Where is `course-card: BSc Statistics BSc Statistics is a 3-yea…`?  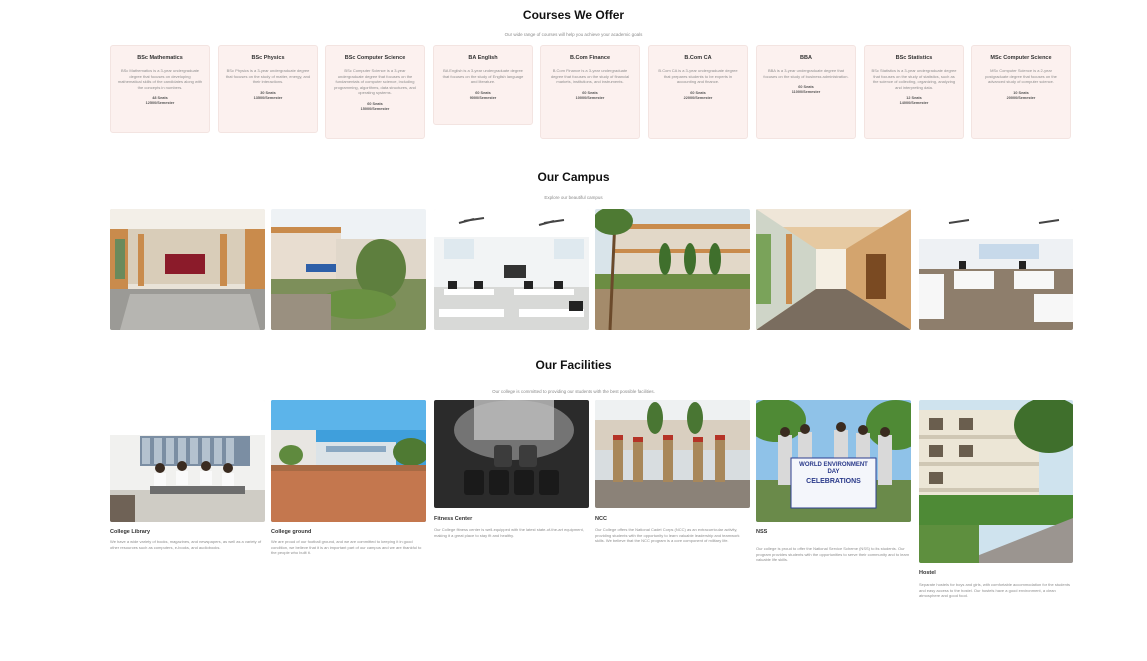
course-card: BSc Statistics BSc Statistics is a 3-yea… is located at coordinates (914, 92).